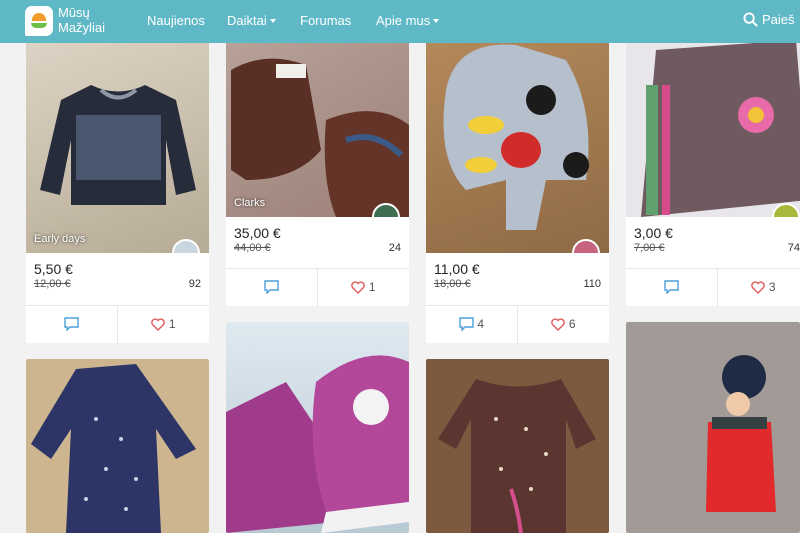 This screenshot has height=533, width=800. I want to click on nav-apie-mus: Apie mus, so click(408, 20).